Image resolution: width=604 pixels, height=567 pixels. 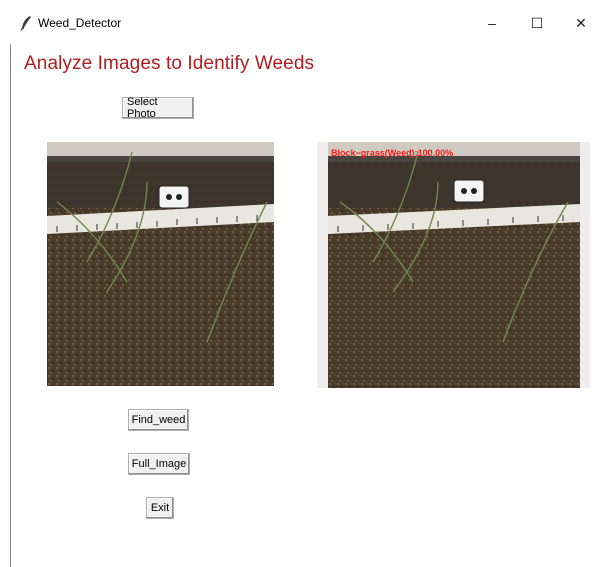 I want to click on title-bar: Weed_Detector – ☐ ✕, so click(x=302, y=22).